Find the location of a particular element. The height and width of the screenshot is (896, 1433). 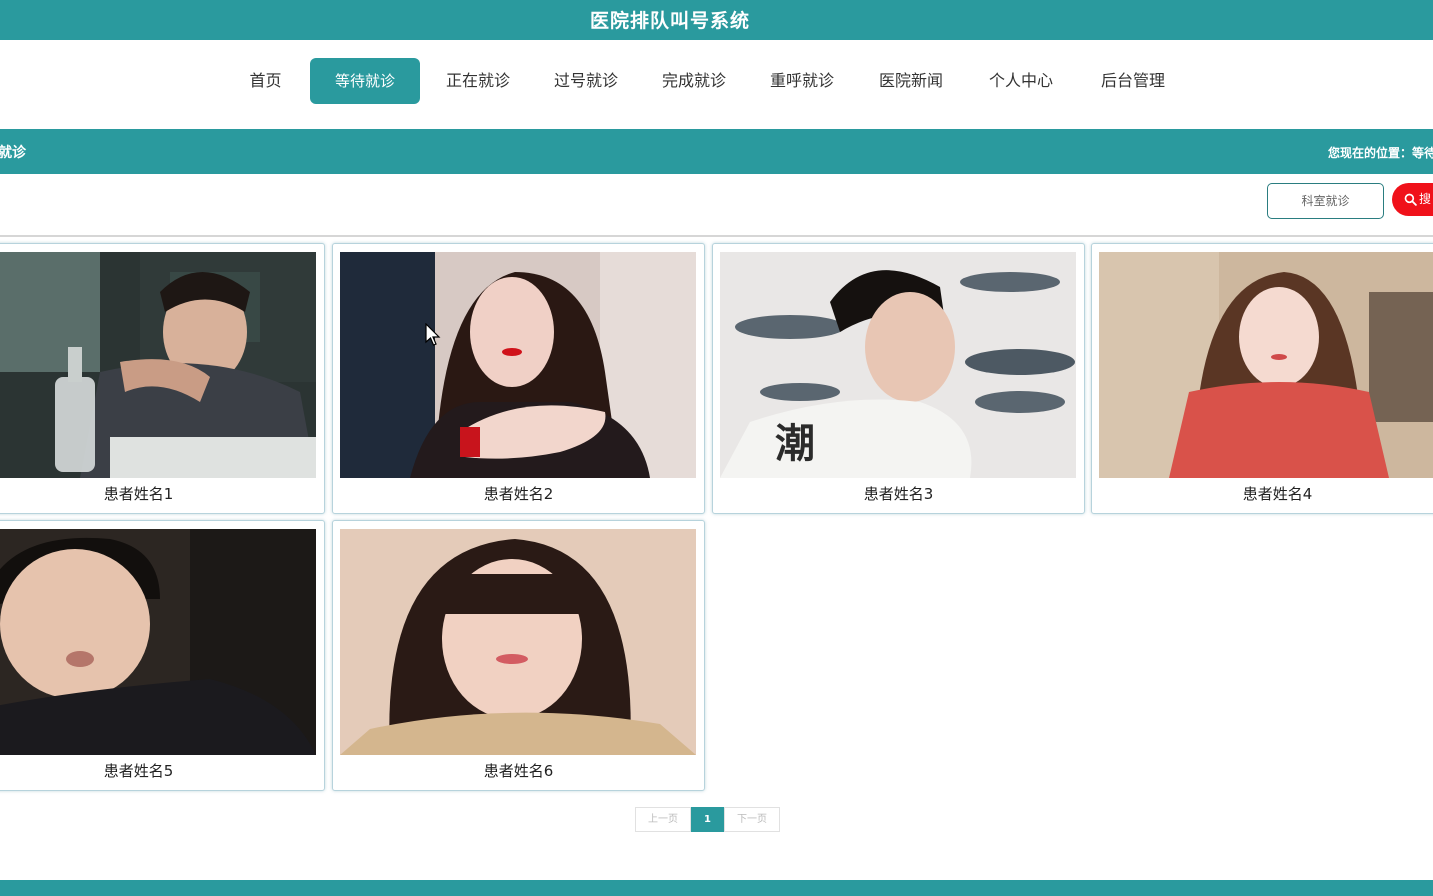

patient-name: 患者姓名2 is located at coordinates (518, 494).